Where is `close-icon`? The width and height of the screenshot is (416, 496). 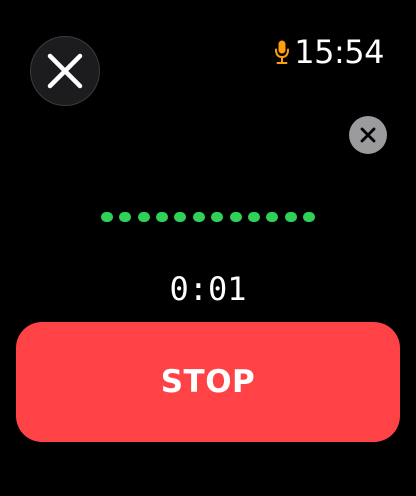
close-icon is located at coordinates (65, 71).